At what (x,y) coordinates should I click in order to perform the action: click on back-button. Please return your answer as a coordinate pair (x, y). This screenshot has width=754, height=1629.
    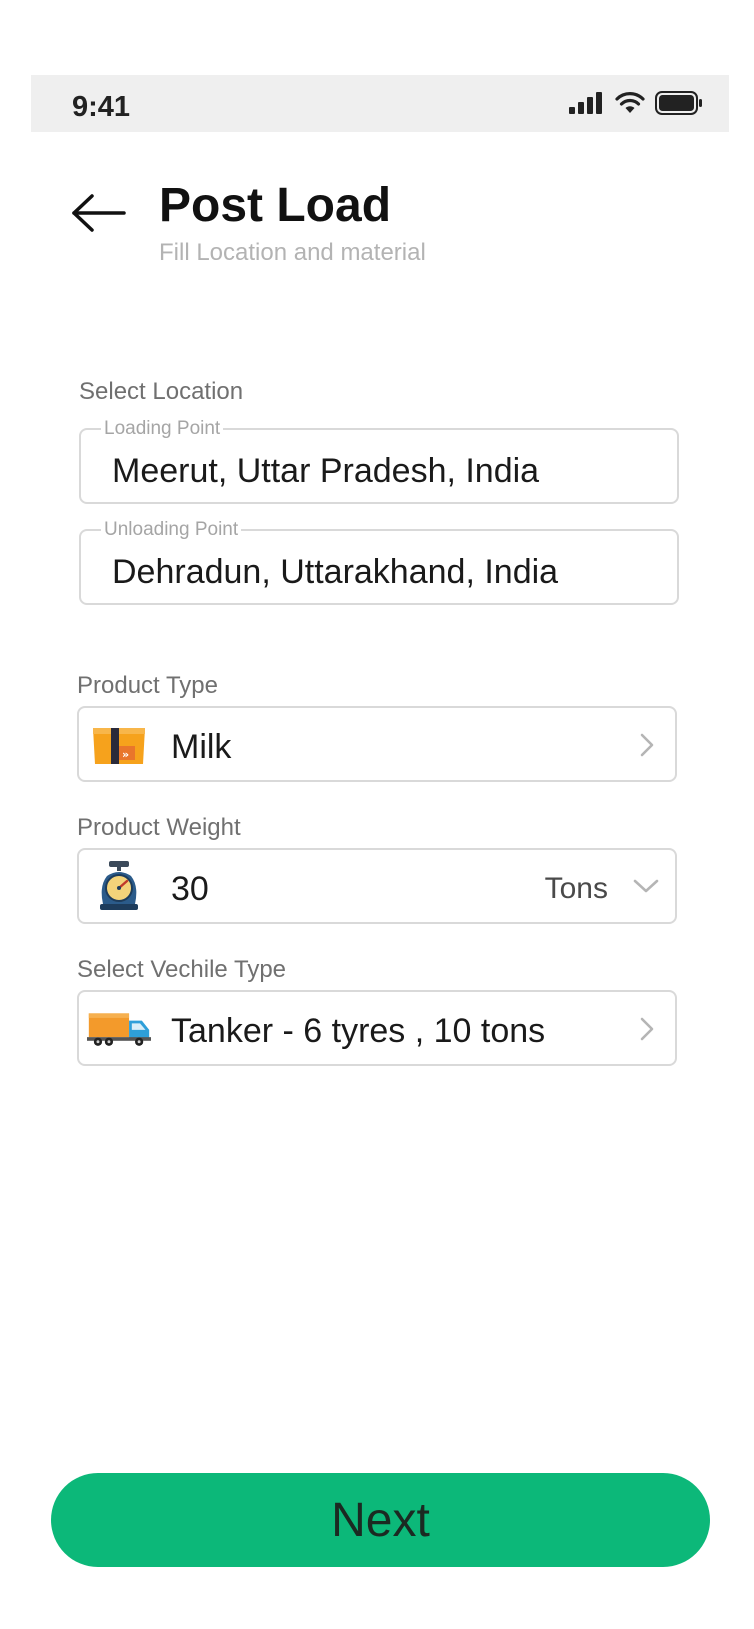
    Looking at the image, I should click on (100, 214).